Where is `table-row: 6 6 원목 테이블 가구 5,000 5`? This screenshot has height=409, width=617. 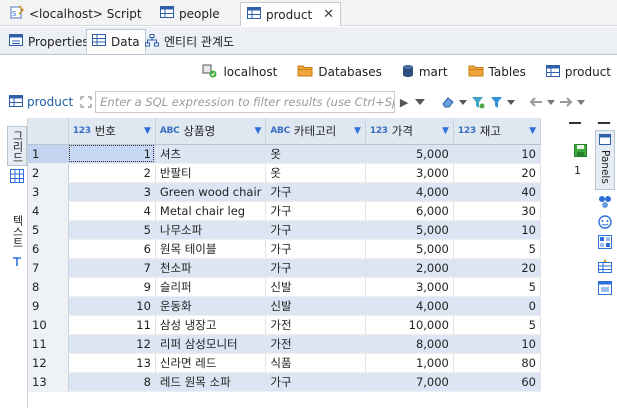
table-row: 6 6 원목 테이블 가구 5,000 5 is located at coordinates (285, 249).